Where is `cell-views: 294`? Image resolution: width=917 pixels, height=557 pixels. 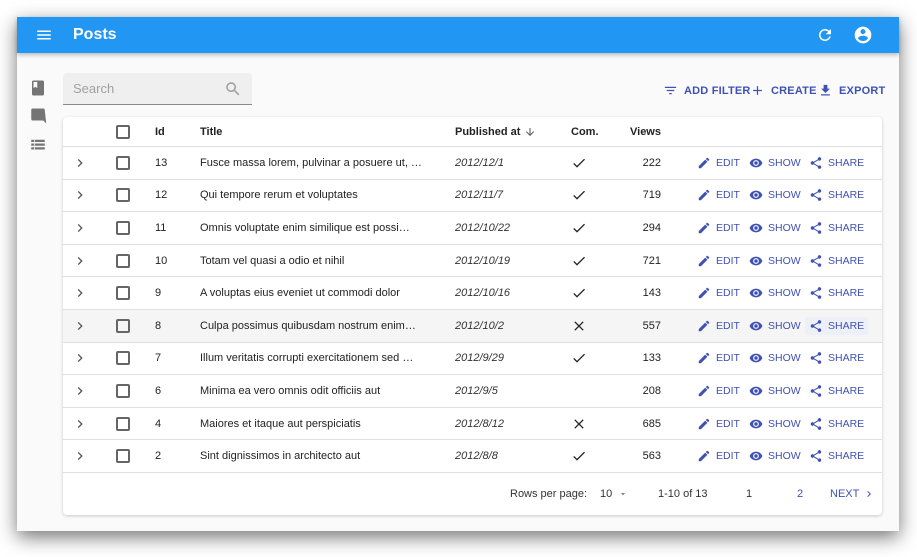 cell-views: 294 is located at coordinates (651, 227).